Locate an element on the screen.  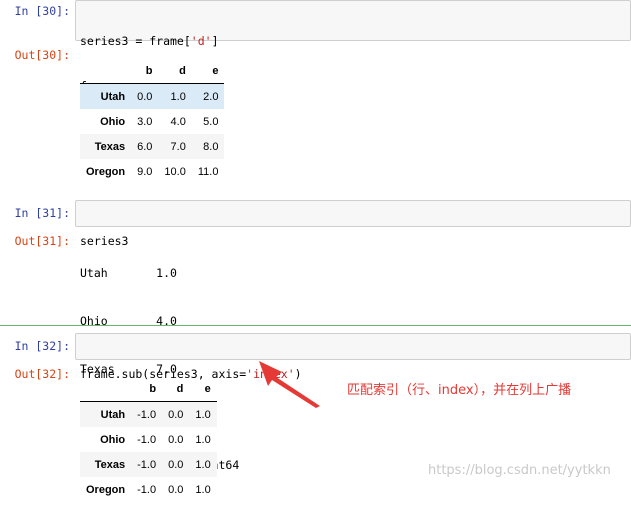
table-cell: 5.0 is located at coordinates (211, 121).